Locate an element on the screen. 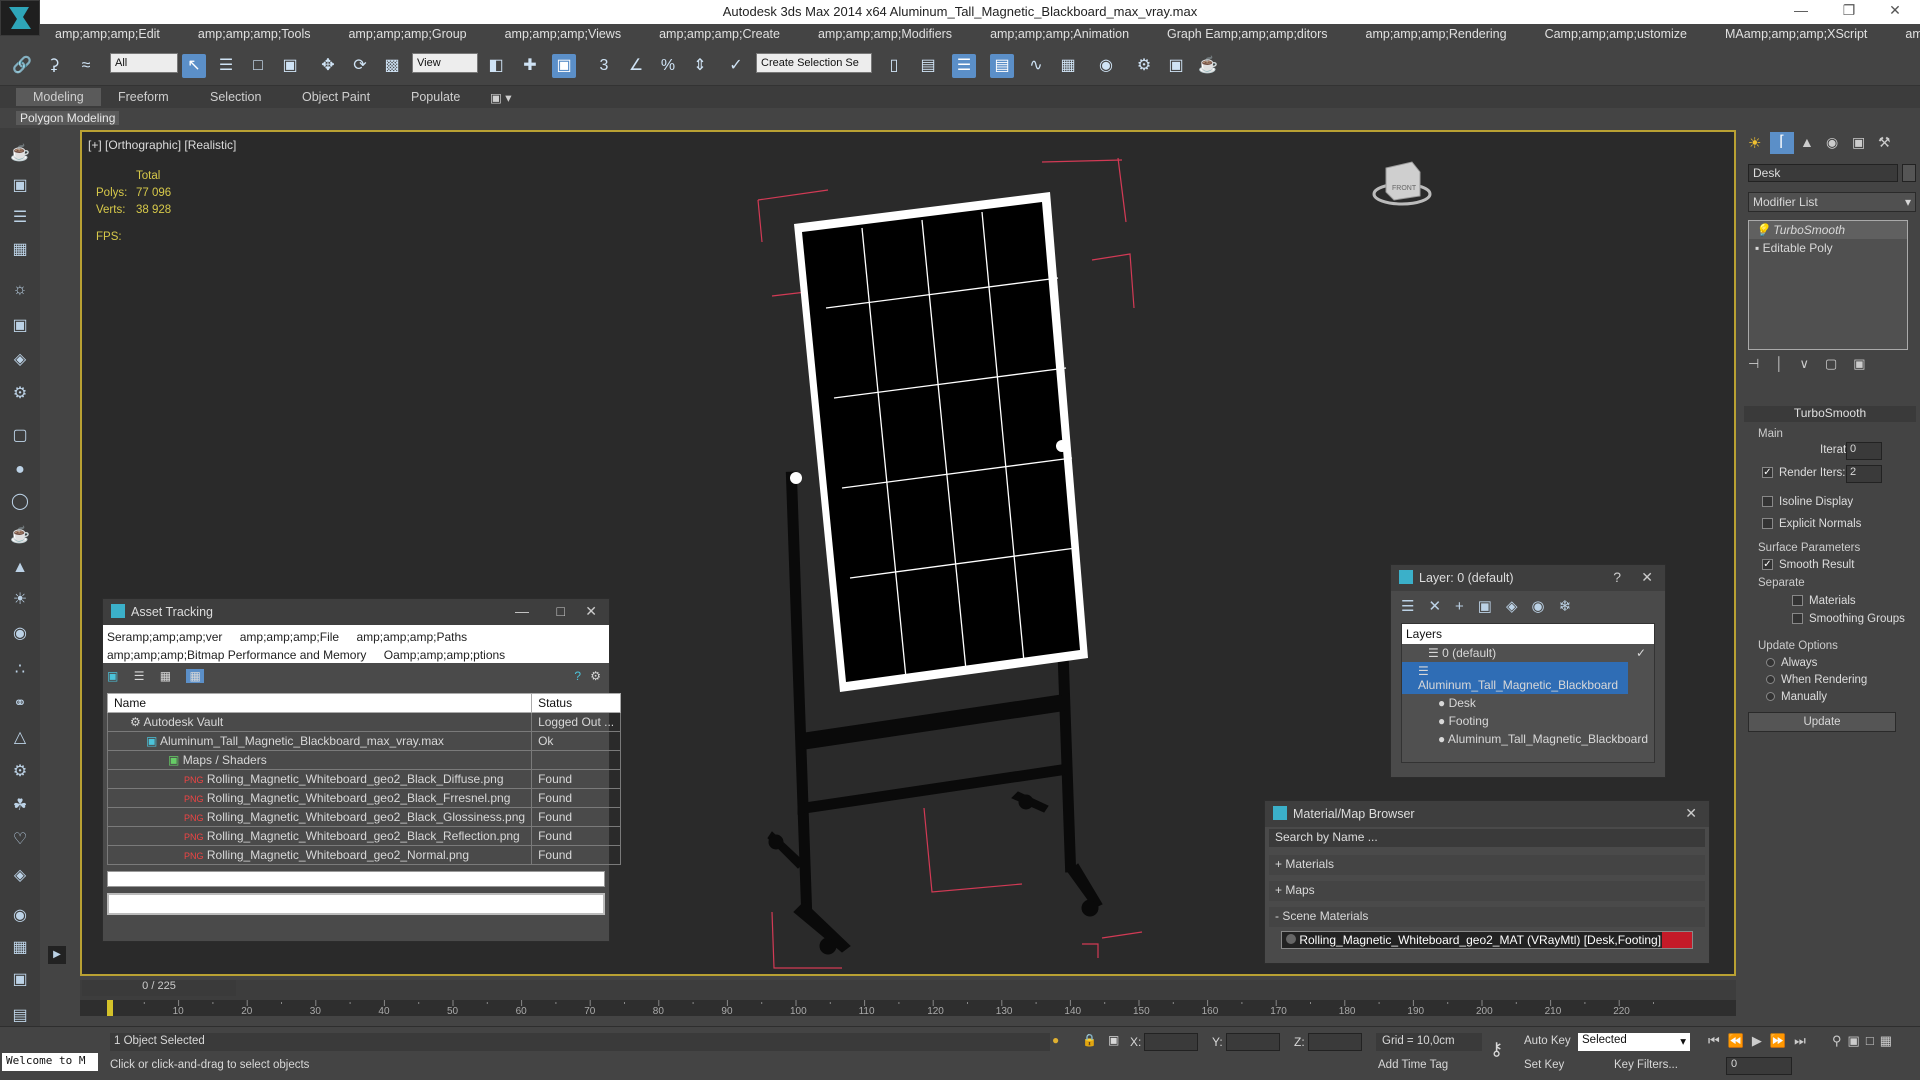 The width and height of the screenshot is (1920, 1080). camera-icon: ▣ is located at coordinates (20, 326).